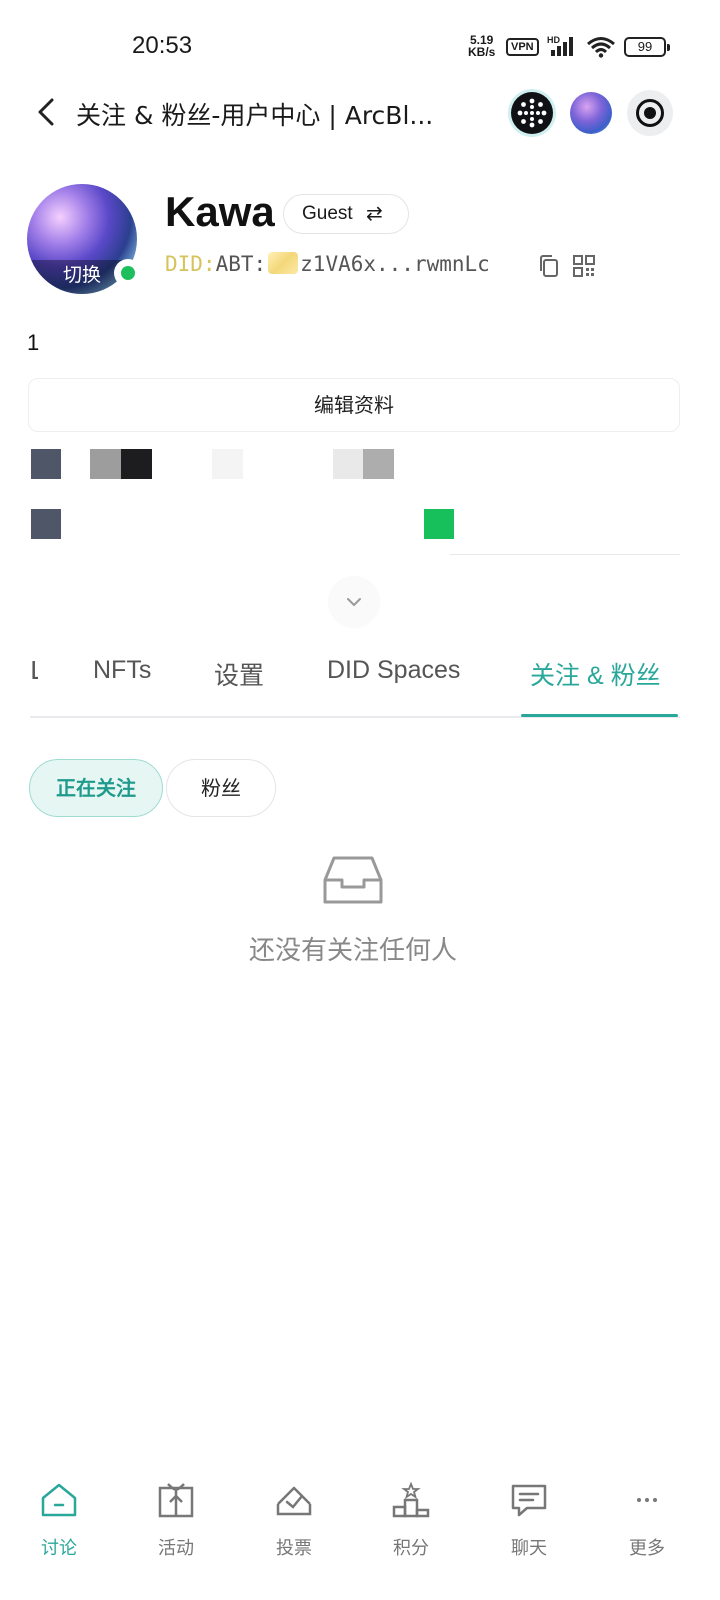  I want to click on nav-chat: 聊天, so click(529, 1531).